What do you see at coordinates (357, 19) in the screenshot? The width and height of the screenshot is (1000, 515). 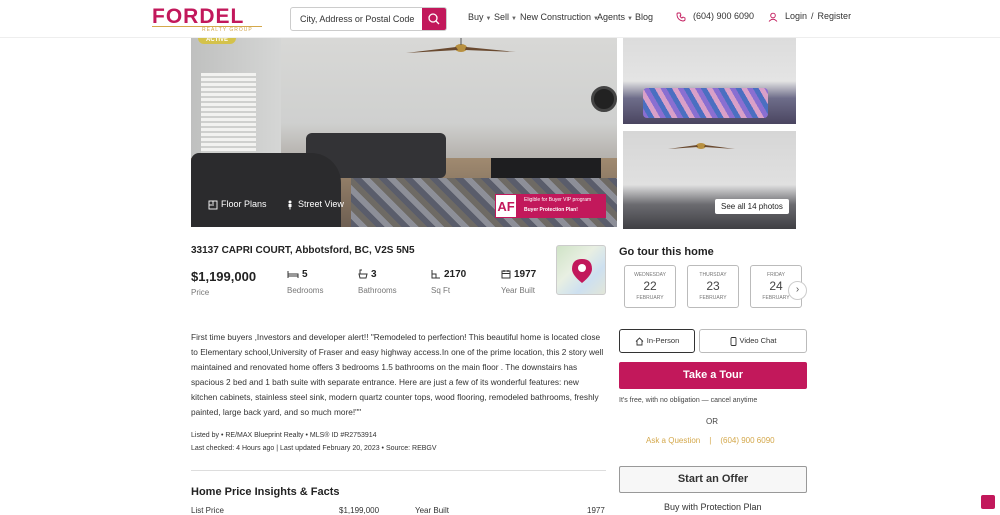 I see `search-input` at bounding box center [357, 19].